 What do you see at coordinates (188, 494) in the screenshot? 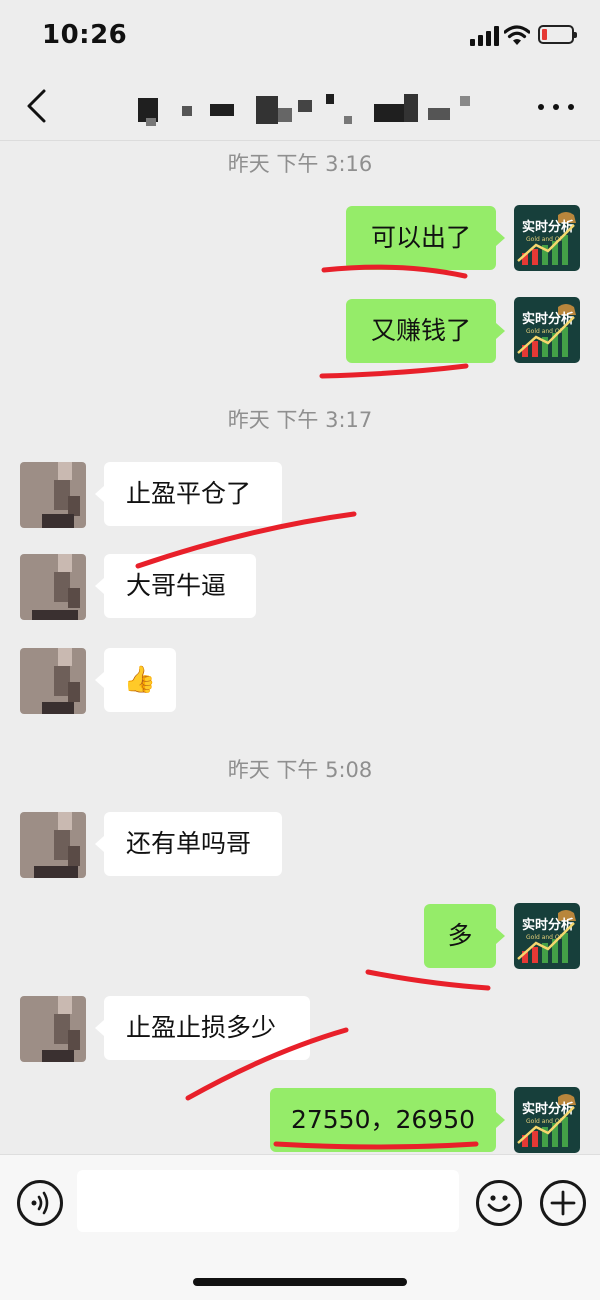
I see `incoming-message-bubble: 止盈平仓了` at bounding box center [188, 494].